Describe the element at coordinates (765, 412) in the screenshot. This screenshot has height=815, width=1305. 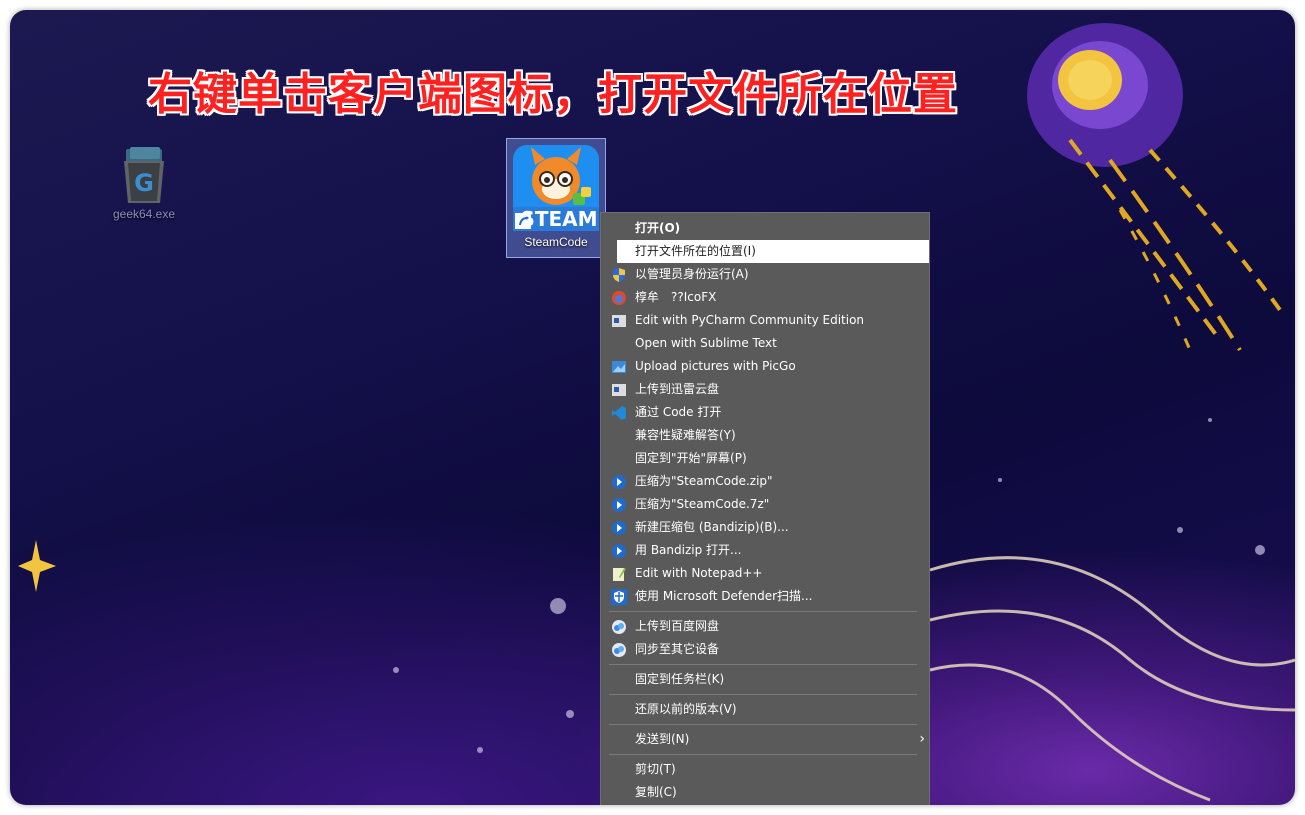
I see `menu-item-open-with-vscode: 通过 Code 打开` at that location.